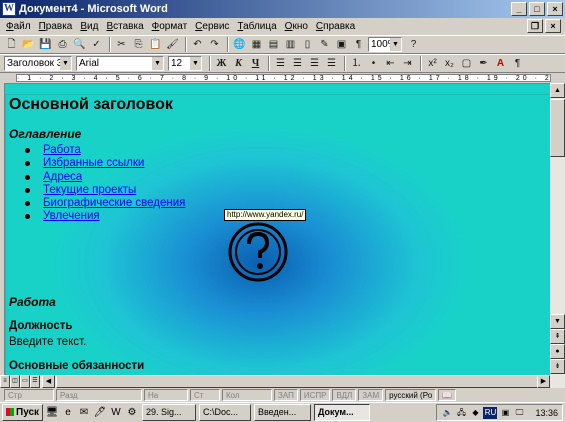 This screenshot has height=422, width=565. I want to click on position-text: Введите текст., so click(47, 342).